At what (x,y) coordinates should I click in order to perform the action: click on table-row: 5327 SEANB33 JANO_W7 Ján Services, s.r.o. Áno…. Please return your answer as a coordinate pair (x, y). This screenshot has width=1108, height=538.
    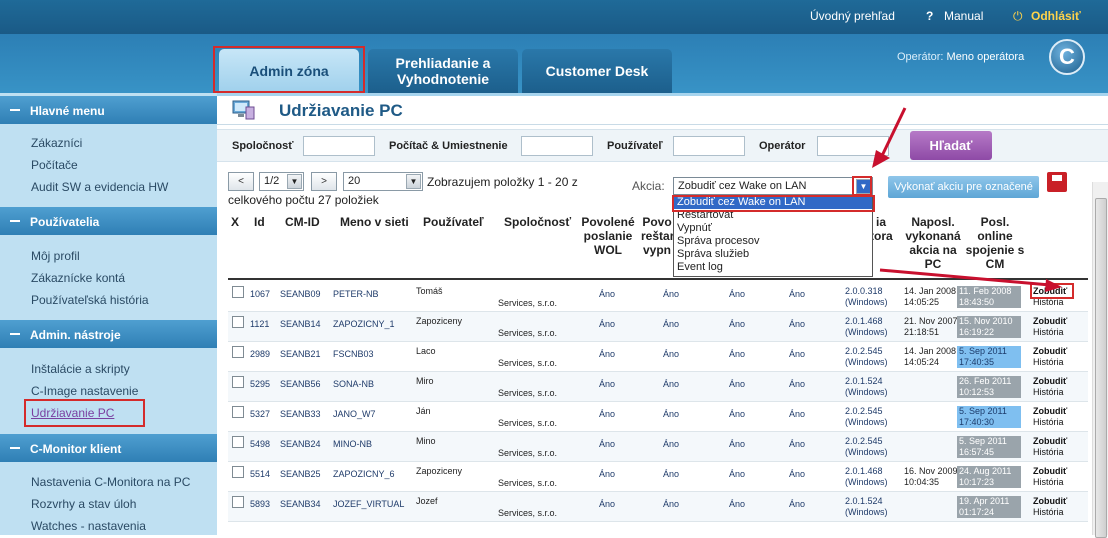
    Looking at the image, I should click on (658, 417).